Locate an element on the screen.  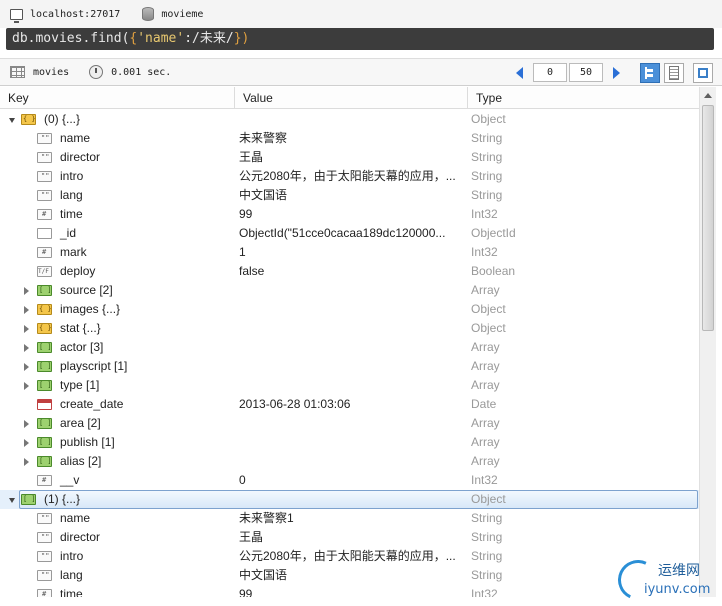
text-view-icon is located at coordinates (674, 73).